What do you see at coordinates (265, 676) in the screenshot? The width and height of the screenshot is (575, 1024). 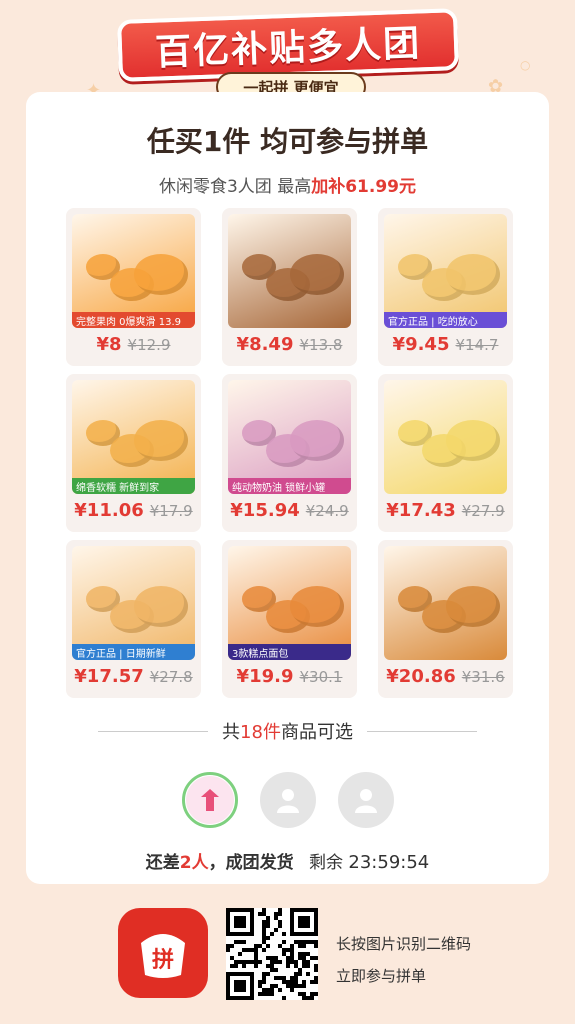 I see `group-price: ¥19.9` at bounding box center [265, 676].